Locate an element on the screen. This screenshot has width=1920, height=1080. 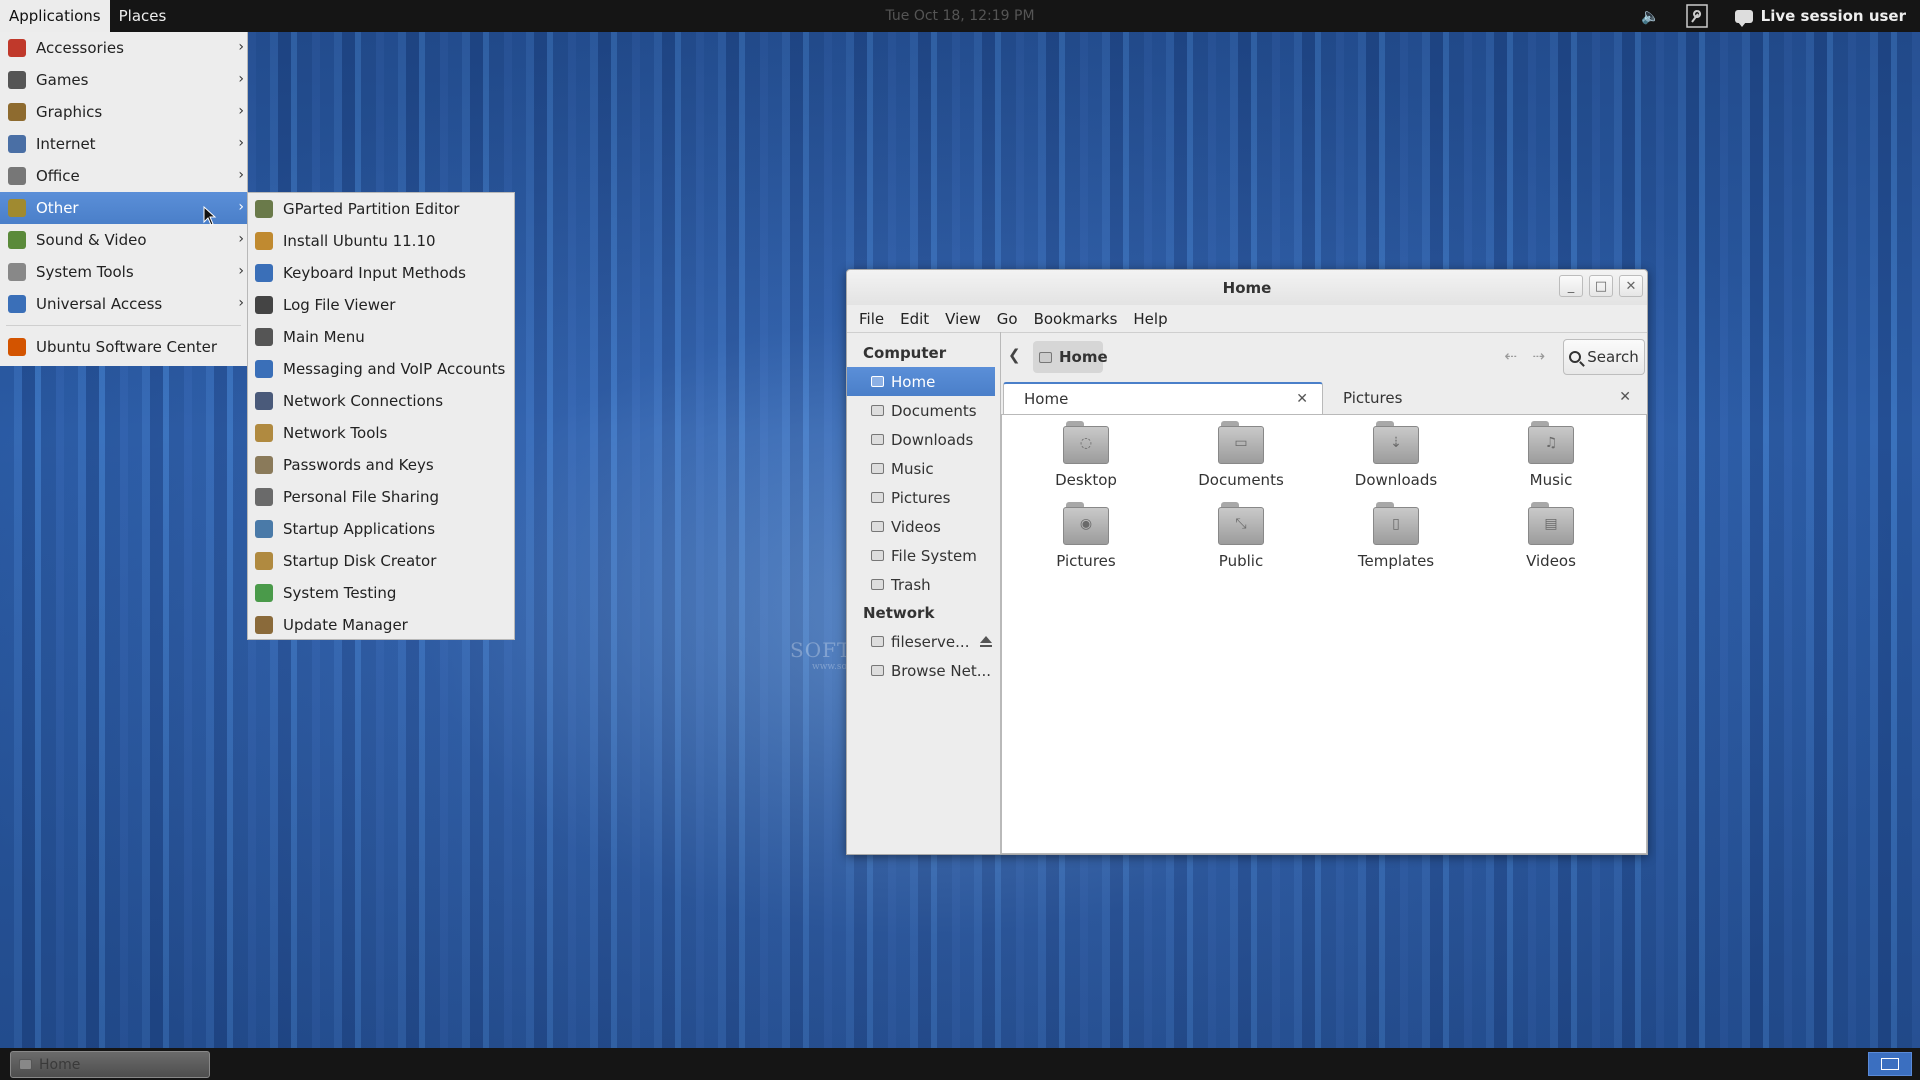
app-category-label: Office is located at coordinates (58, 176).